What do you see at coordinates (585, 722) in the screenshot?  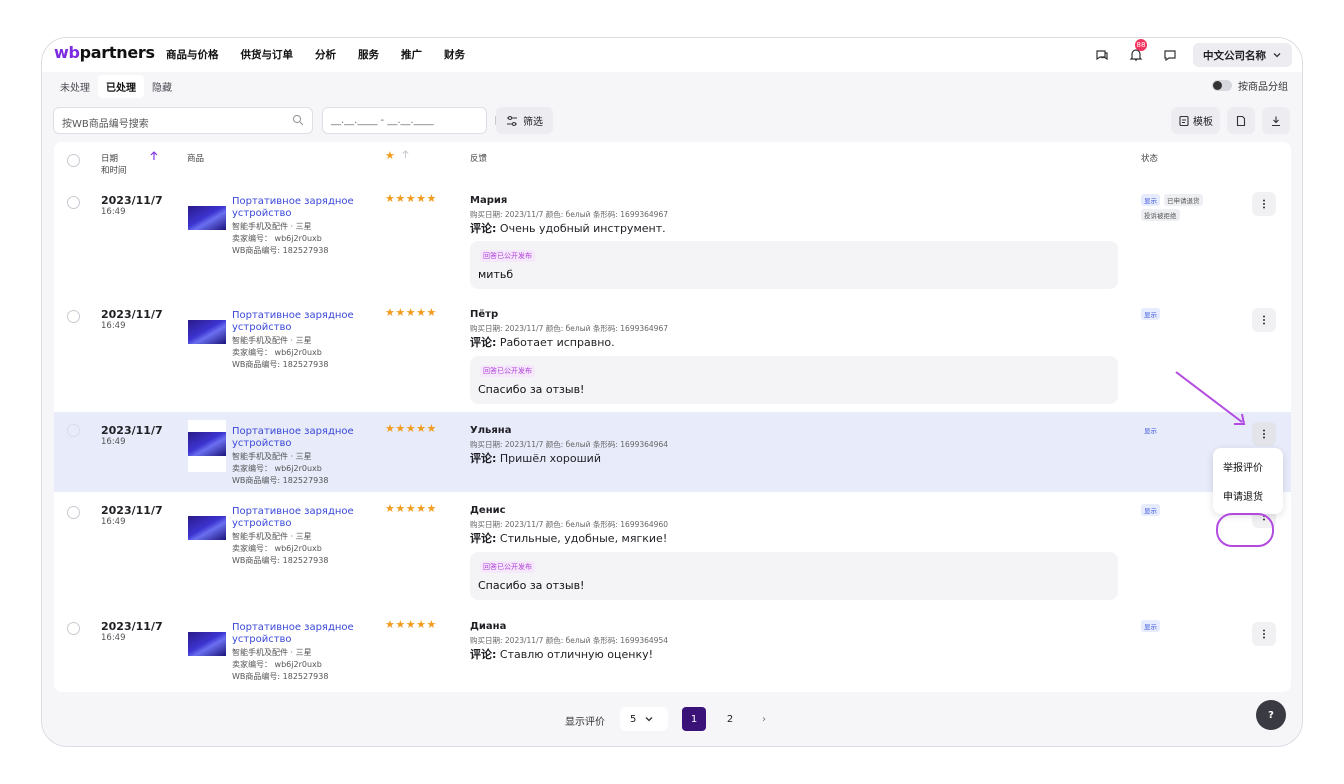 I see `per-page-label: 显示评价` at bounding box center [585, 722].